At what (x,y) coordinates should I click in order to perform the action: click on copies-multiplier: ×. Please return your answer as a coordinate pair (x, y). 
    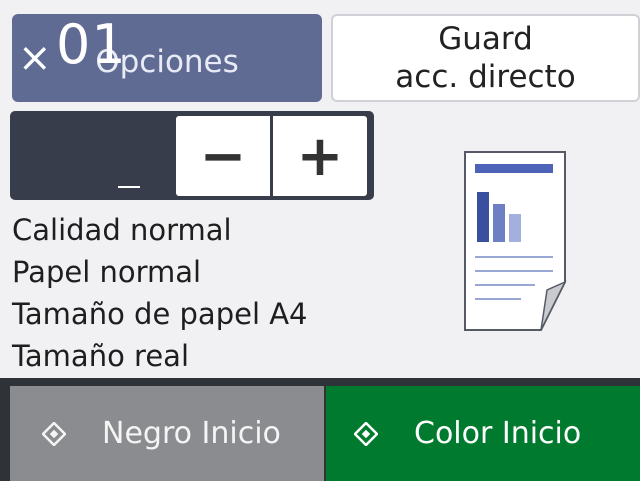
    Looking at the image, I should click on (35, 58).